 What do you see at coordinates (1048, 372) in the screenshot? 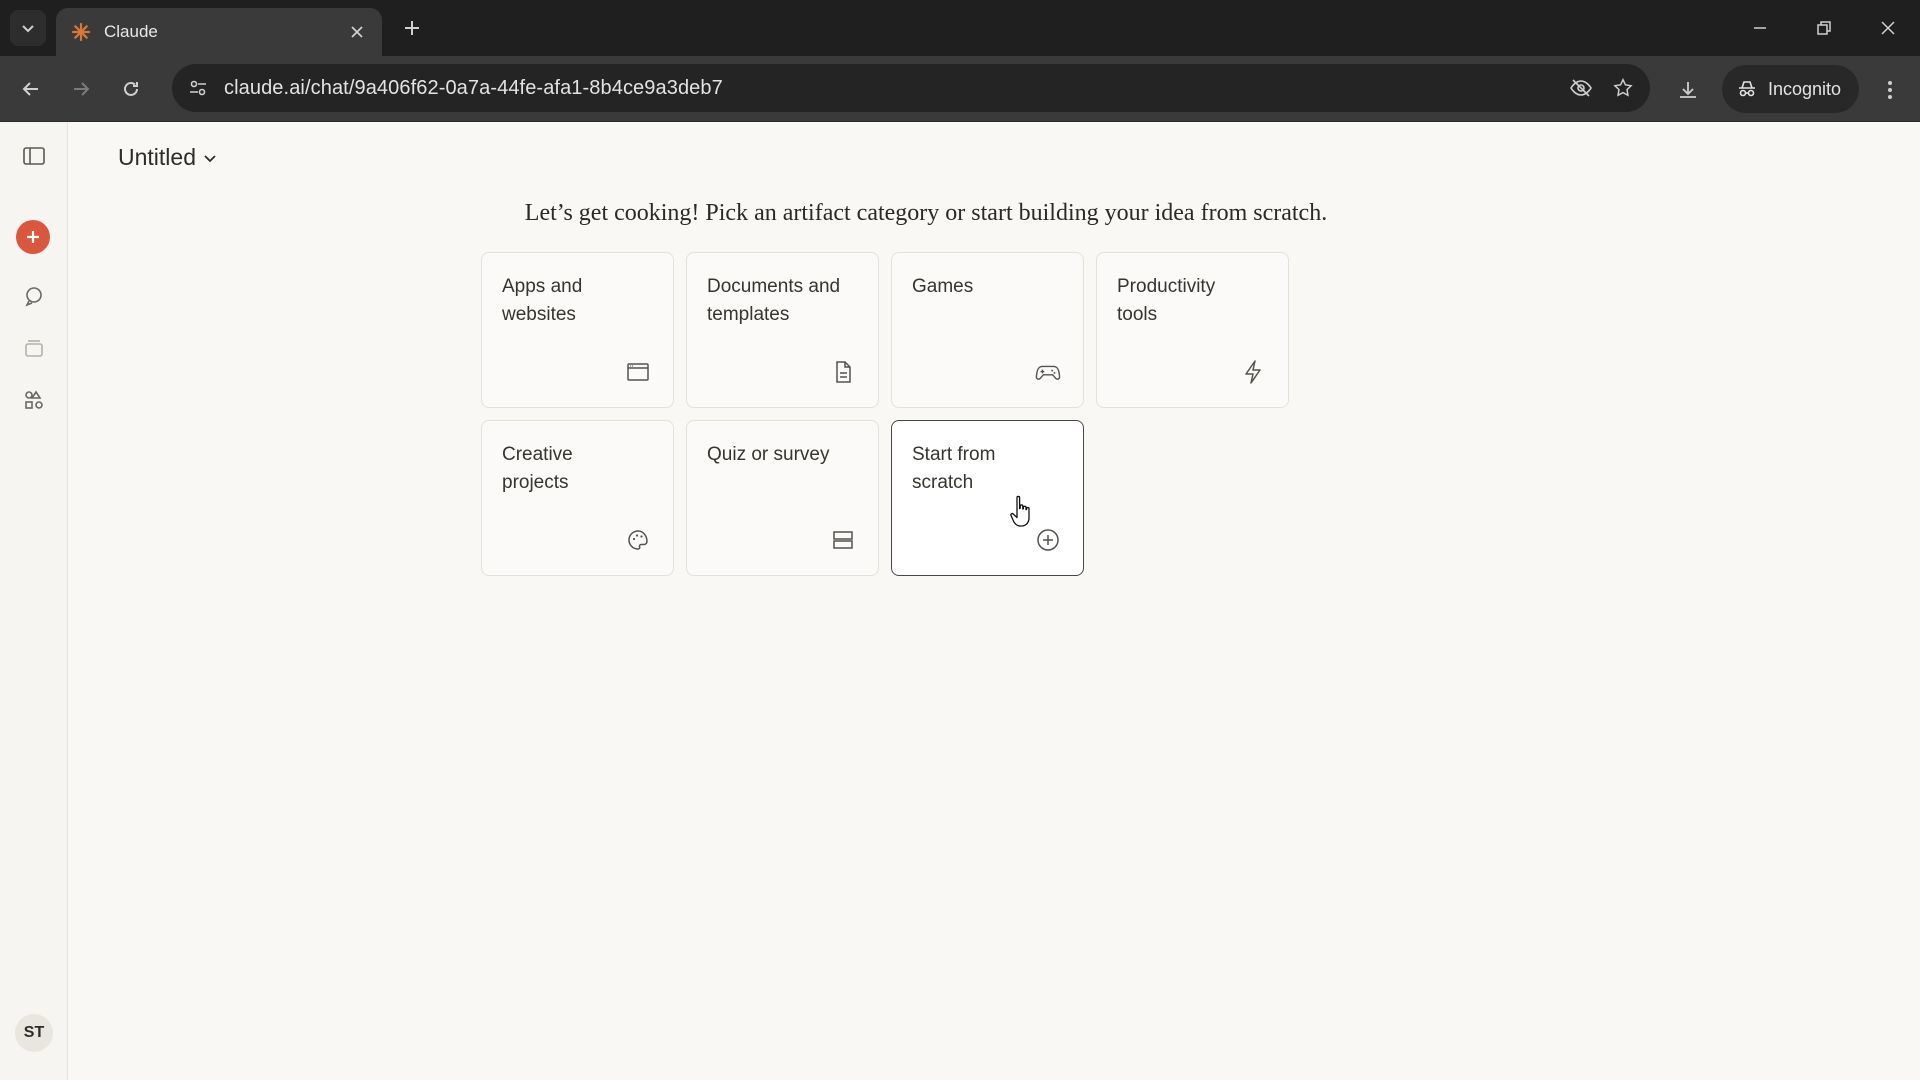
I see `gamepad-icon` at bounding box center [1048, 372].